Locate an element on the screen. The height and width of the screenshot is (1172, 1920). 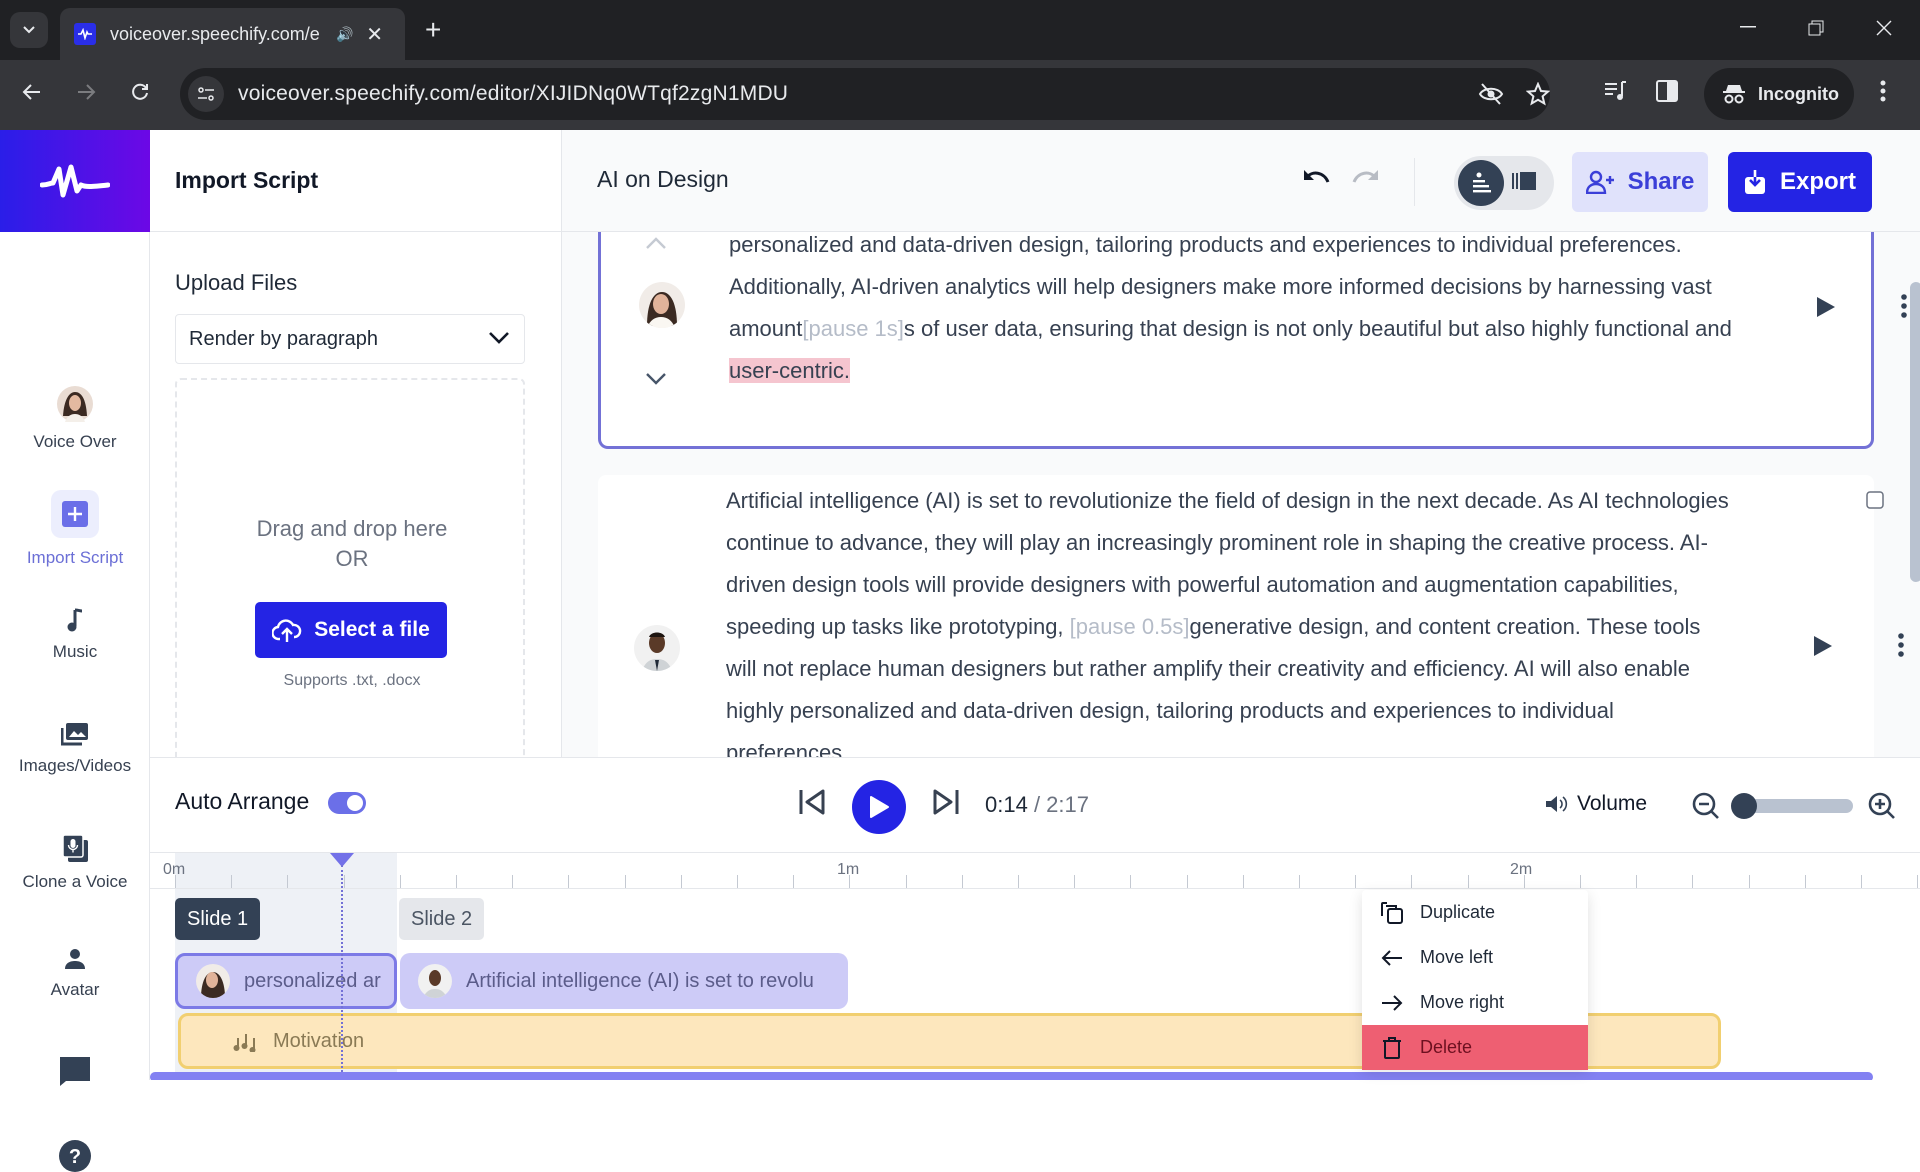
timeline-zoom-slider is located at coordinates (1792, 806).